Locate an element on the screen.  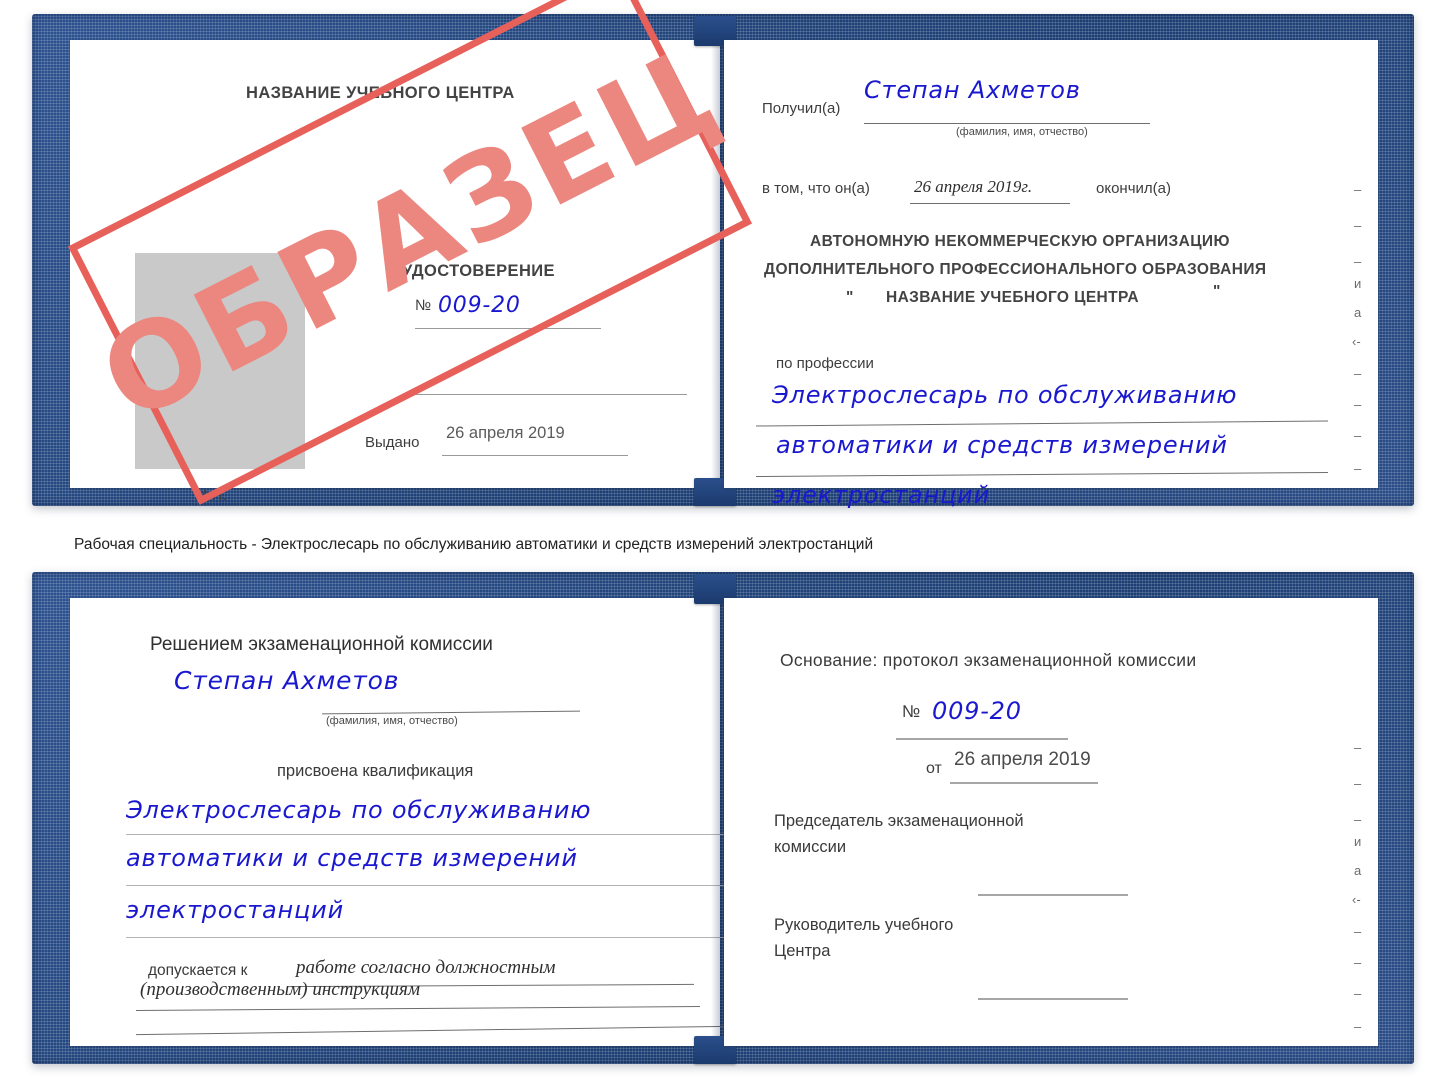
finished-label: окончил(а) is located at coordinates (1133, 188).